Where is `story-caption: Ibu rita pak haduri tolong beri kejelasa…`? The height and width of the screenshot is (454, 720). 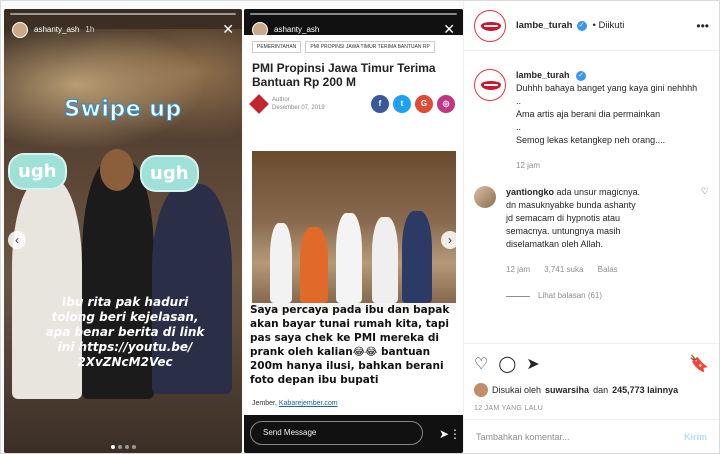
story-caption: Ibu rita pak haduri tolong beri kejelasa… is located at coordinates (125, 332).